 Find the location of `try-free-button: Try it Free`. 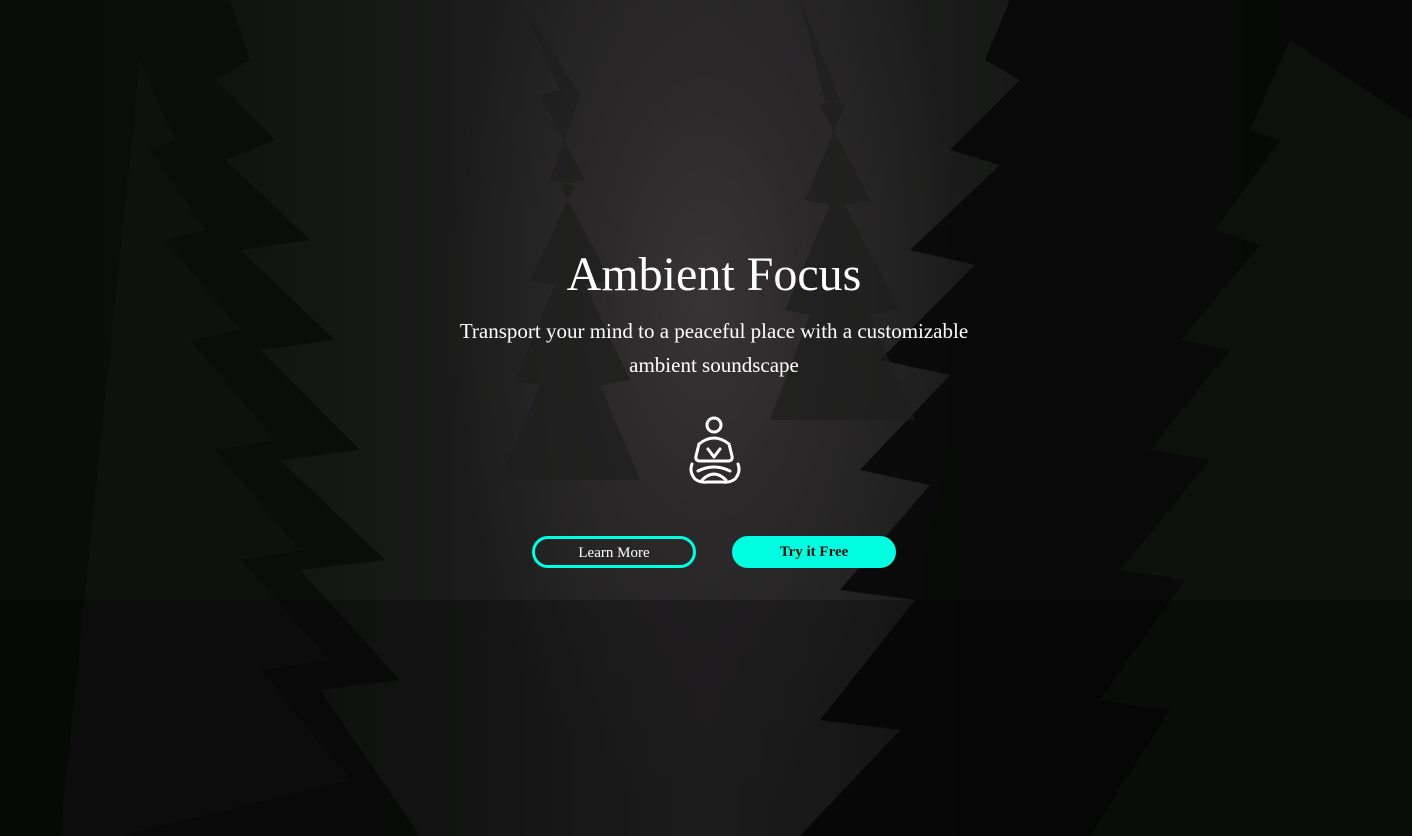

try-free-button: Try it Free is located at coordinates (814, 552).